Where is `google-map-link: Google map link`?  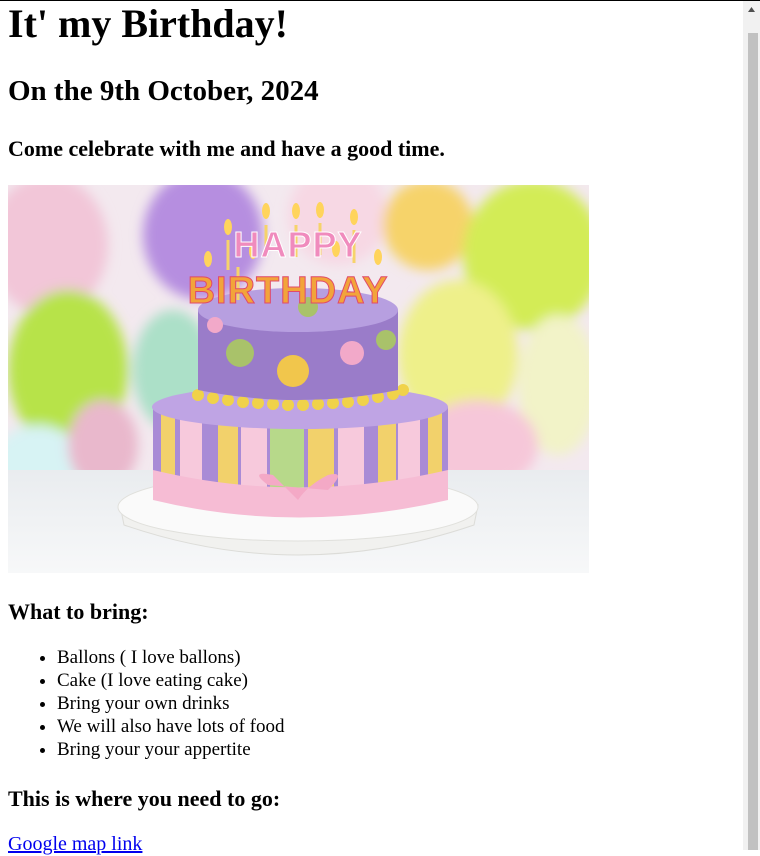 google-map-link: Google map link is located at coordinates (75, 844).